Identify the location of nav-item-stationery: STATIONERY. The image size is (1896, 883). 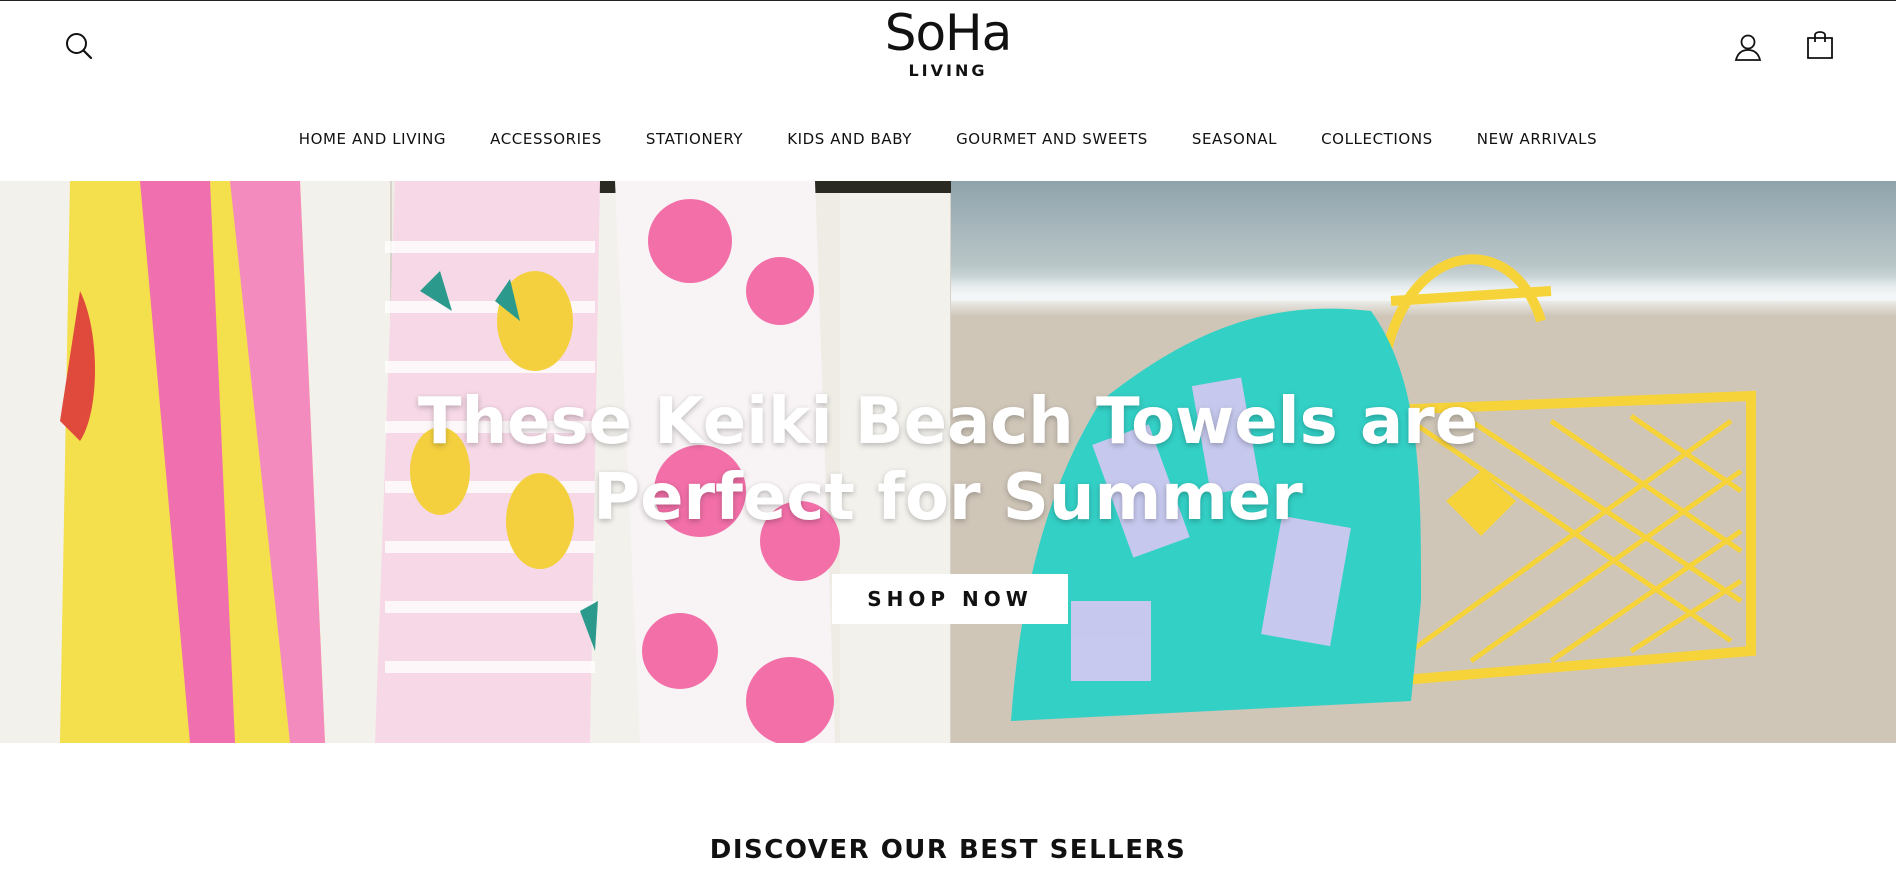
(694, 139).